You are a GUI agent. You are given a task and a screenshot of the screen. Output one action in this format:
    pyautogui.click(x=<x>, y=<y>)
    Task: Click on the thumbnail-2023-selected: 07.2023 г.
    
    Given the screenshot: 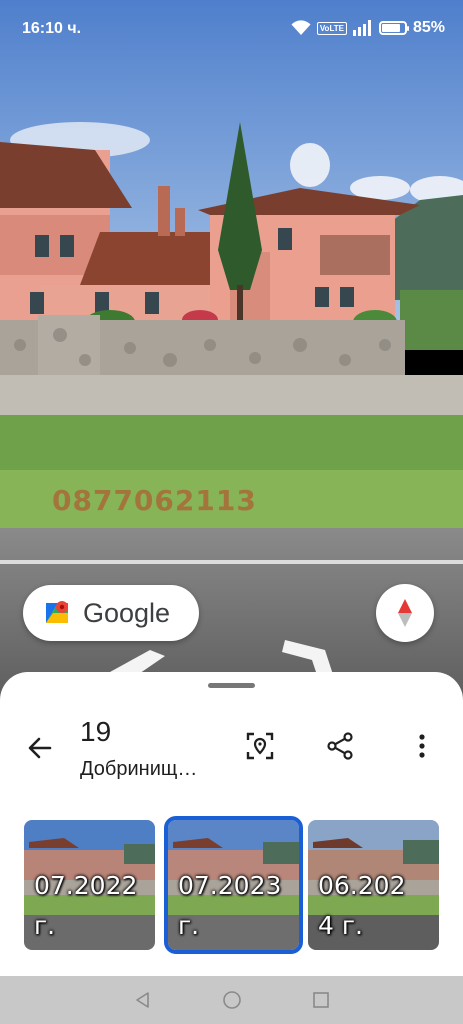 What is the action you would take?
    pyautogui.click(x=233, y=885)
    